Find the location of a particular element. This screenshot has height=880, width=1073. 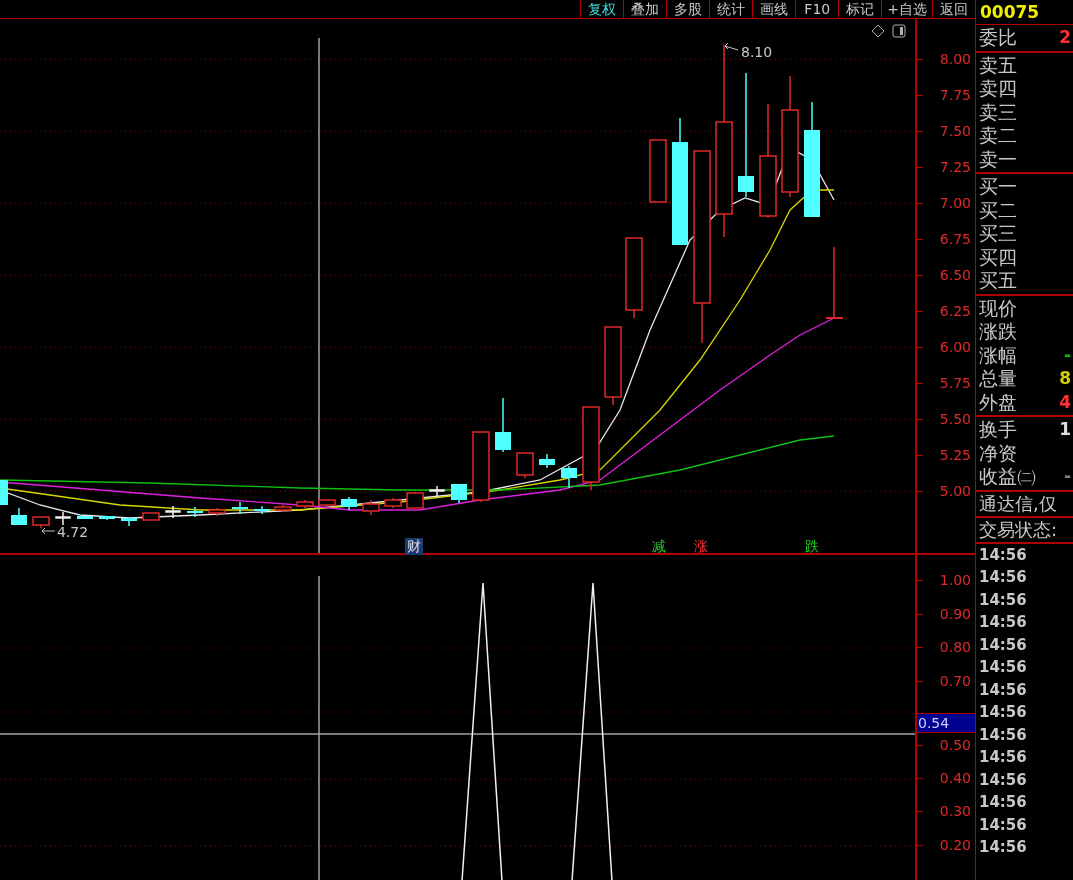

axis-label: 0.50 is located at coordinates (955, 745).